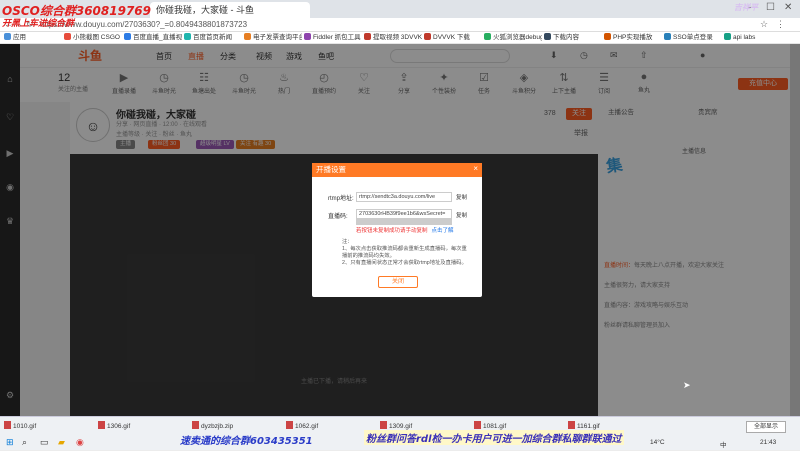 Image resolution: width=800 pixels, height=451 pixels. Describe the element at coordinates (495, 426) in the screenshot. I see `download-filename: 1081.gif` at that location.